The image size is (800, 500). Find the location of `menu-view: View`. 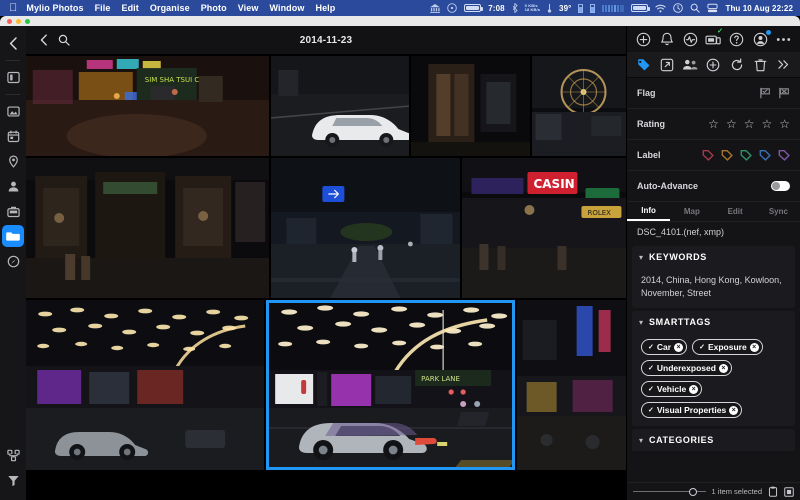

menu-view: View is located at coordinates (248, 8).